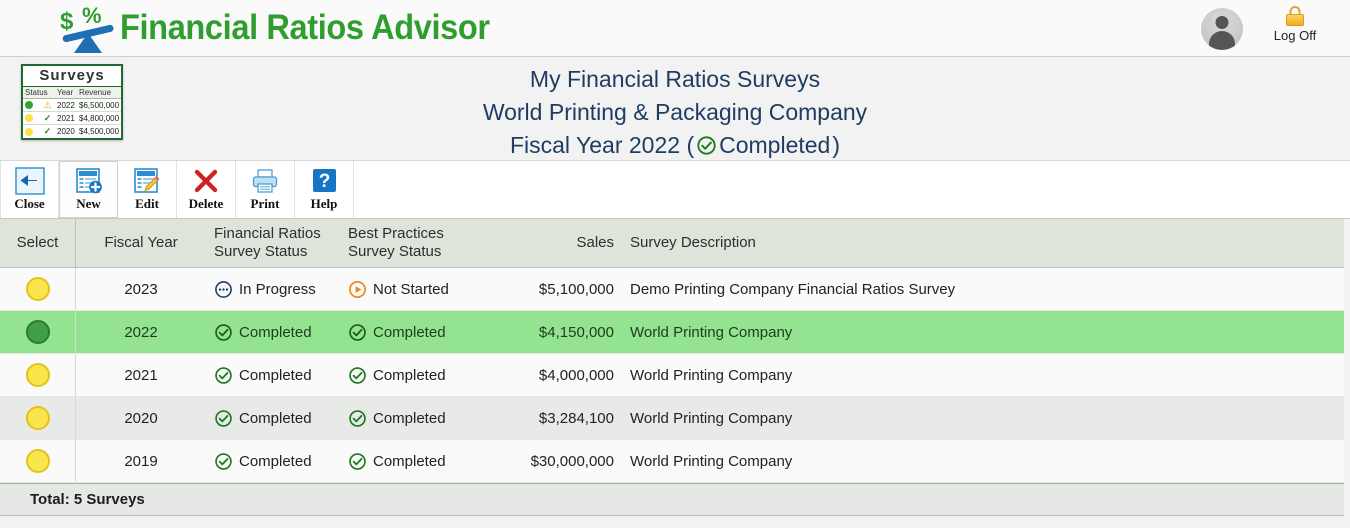 This screenshot has height=528, width=1350. What do you see at coordinates (836, 145) in the screenshot?
I see `fiscal-year-suffix: )` at bounding box center [836, 145].